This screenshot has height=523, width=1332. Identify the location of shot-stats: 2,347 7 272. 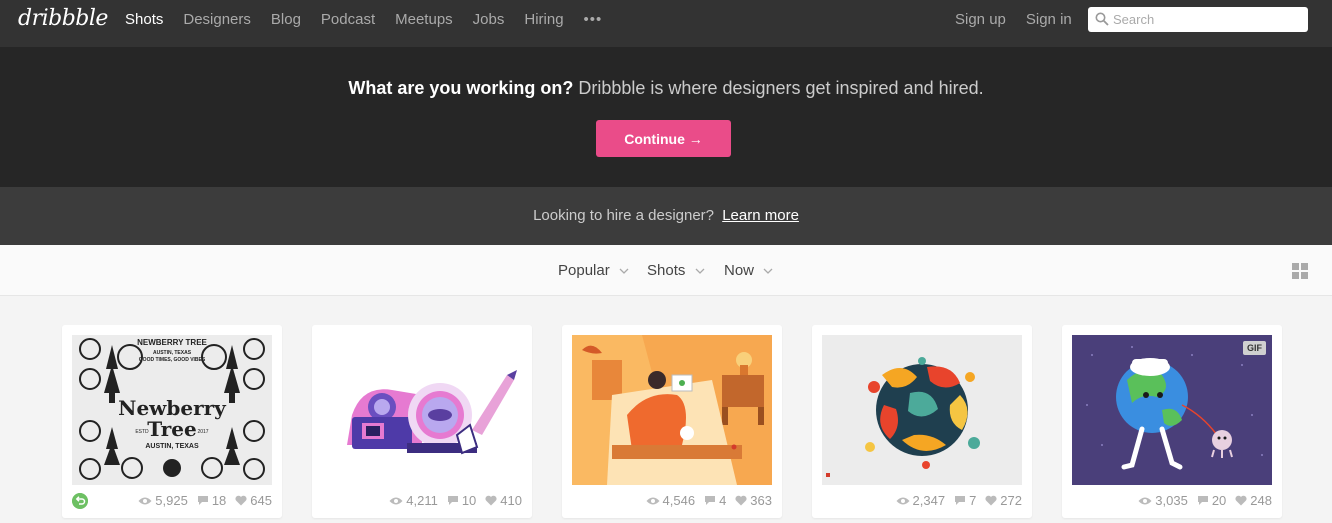
(954, 500).